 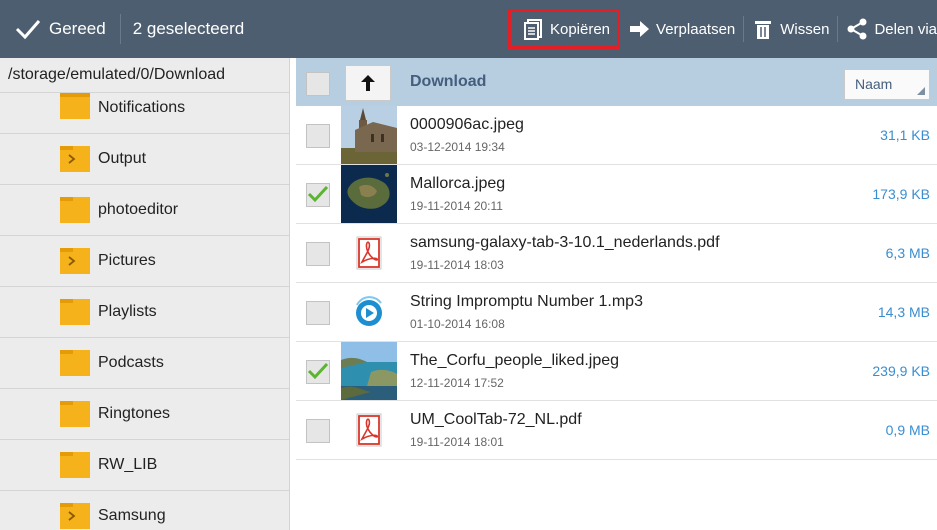 I want to click on file-name: The_Corfu_people_liked.jpeg, so click(x=515, y=360).